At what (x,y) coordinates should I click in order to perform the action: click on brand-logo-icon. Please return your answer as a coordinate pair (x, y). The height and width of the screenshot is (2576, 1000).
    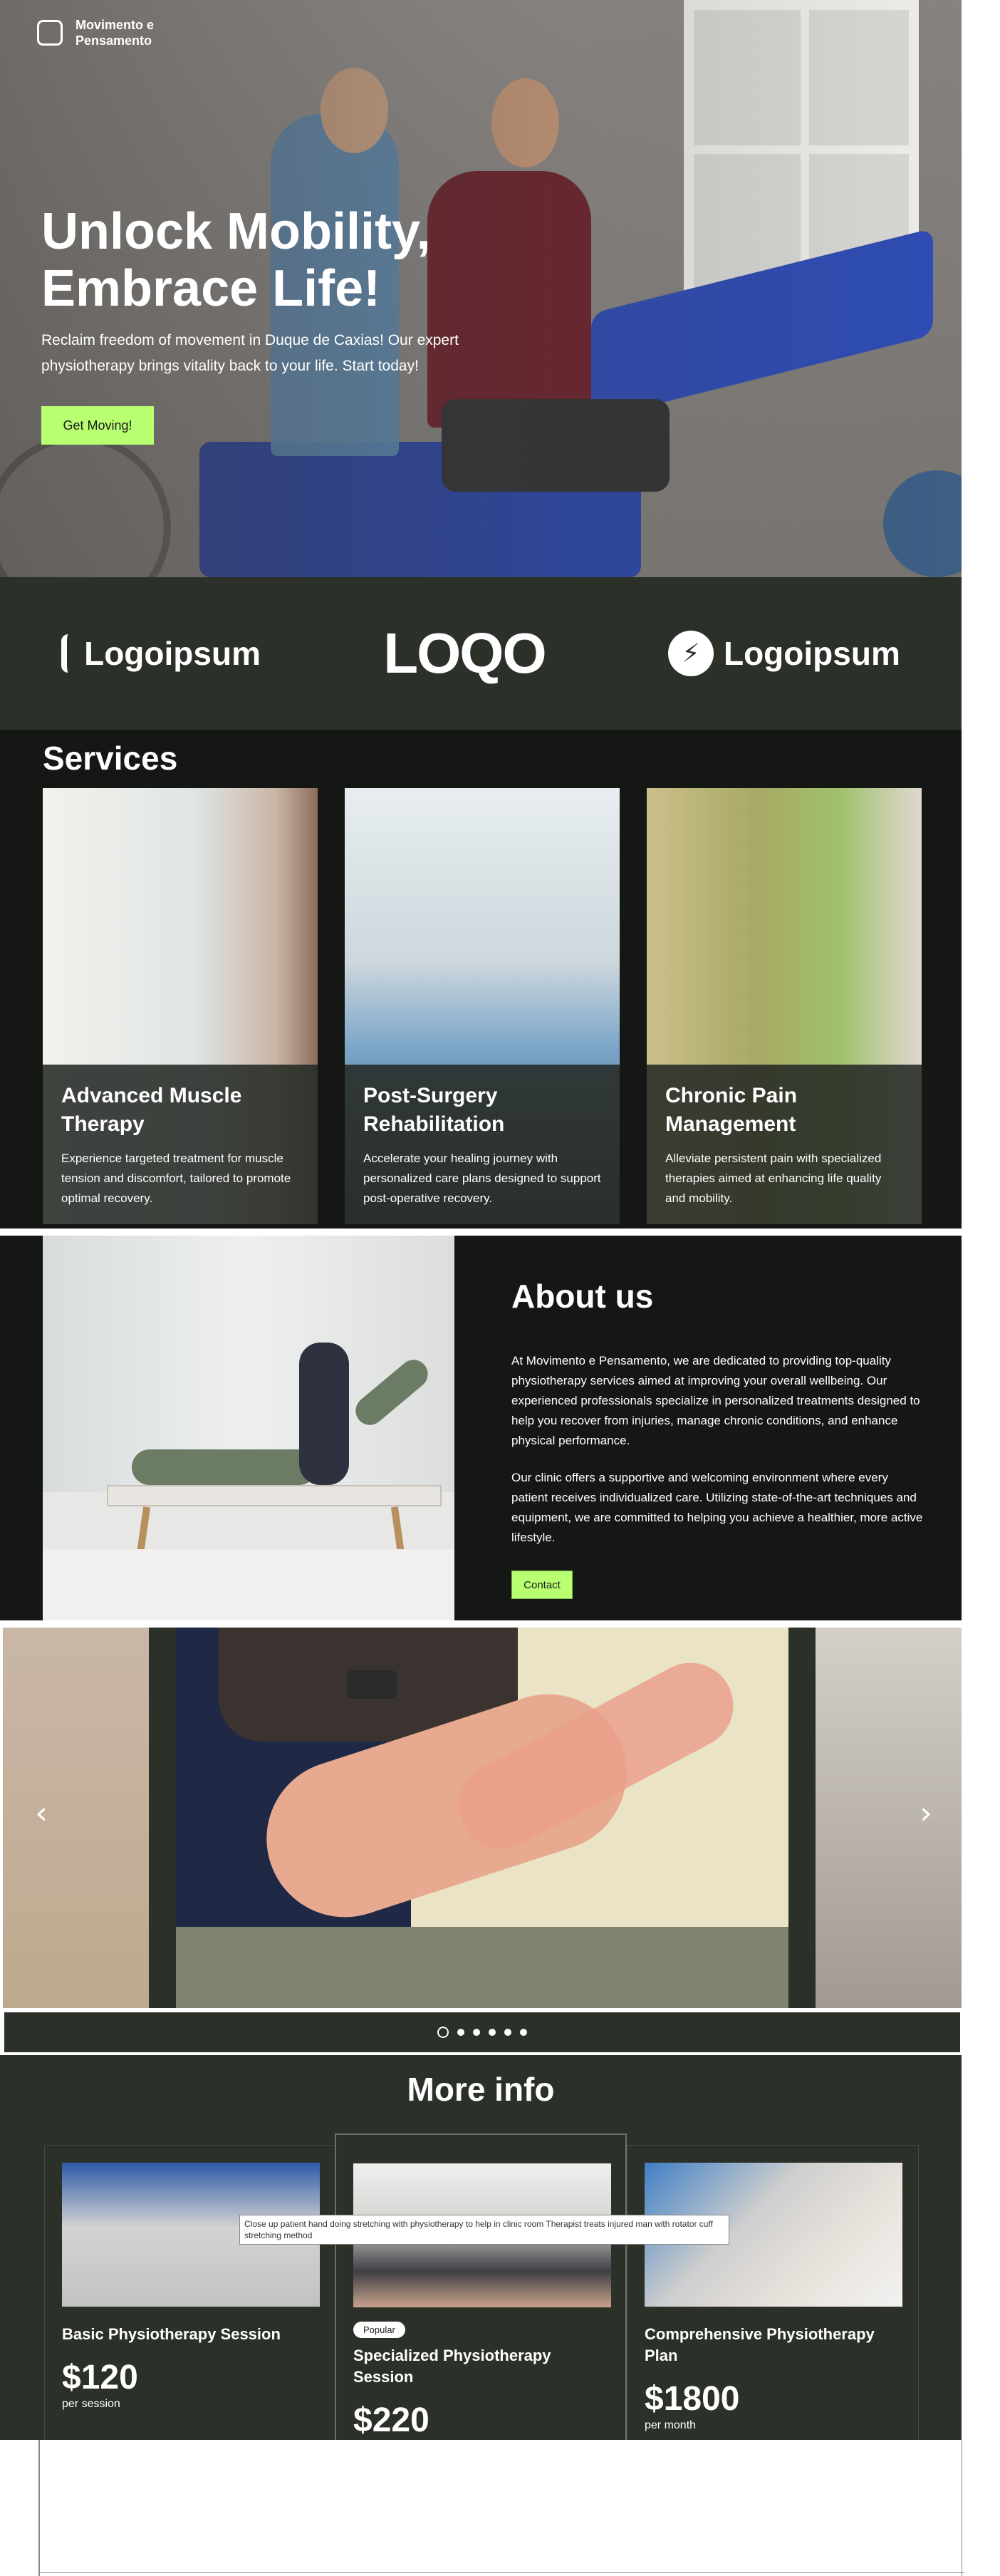
    Looking at the image, I should click on (50, 33).